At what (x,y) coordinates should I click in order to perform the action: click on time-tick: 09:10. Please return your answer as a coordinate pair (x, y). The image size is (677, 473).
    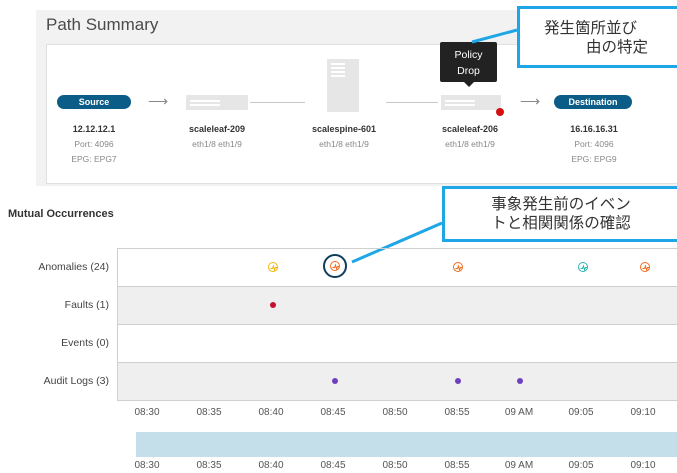
    Looking at the image, I should click on (643, 412).